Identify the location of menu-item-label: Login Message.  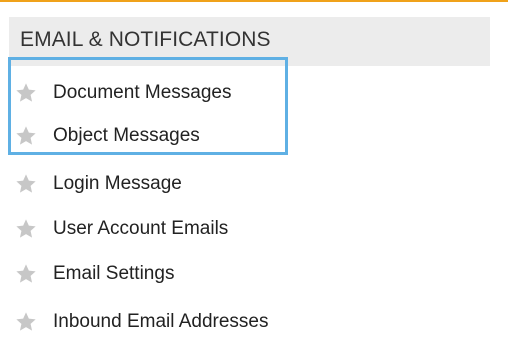
(117, 183).